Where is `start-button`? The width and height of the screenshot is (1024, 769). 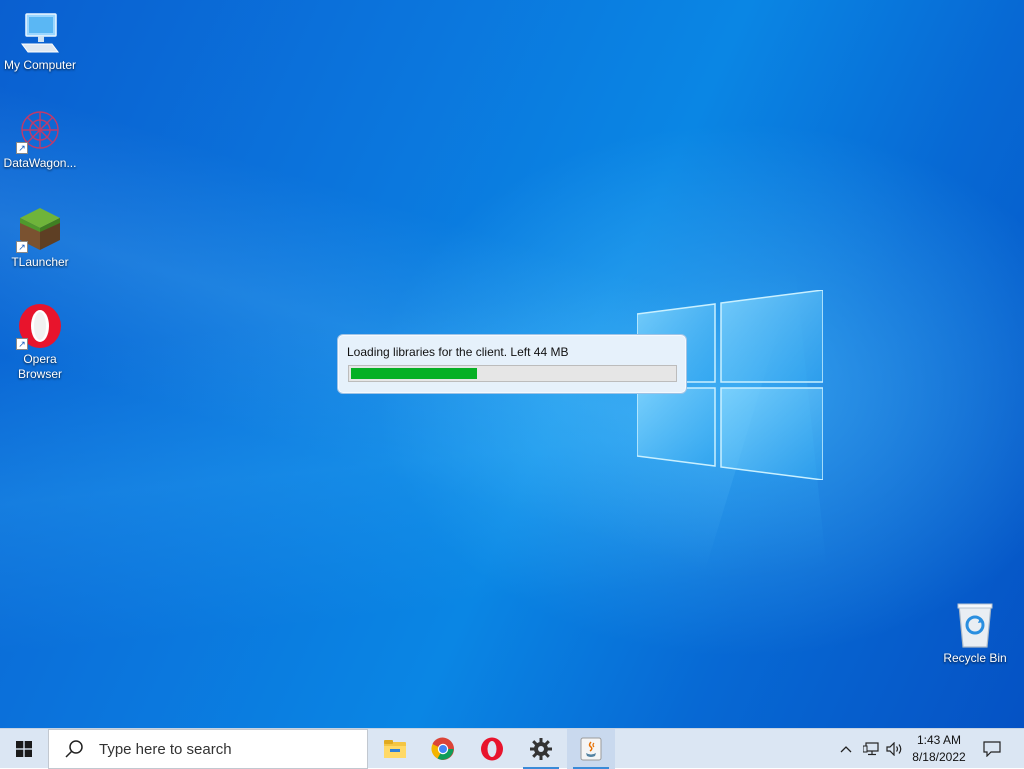 start-button is located at coordinates (24, 749).